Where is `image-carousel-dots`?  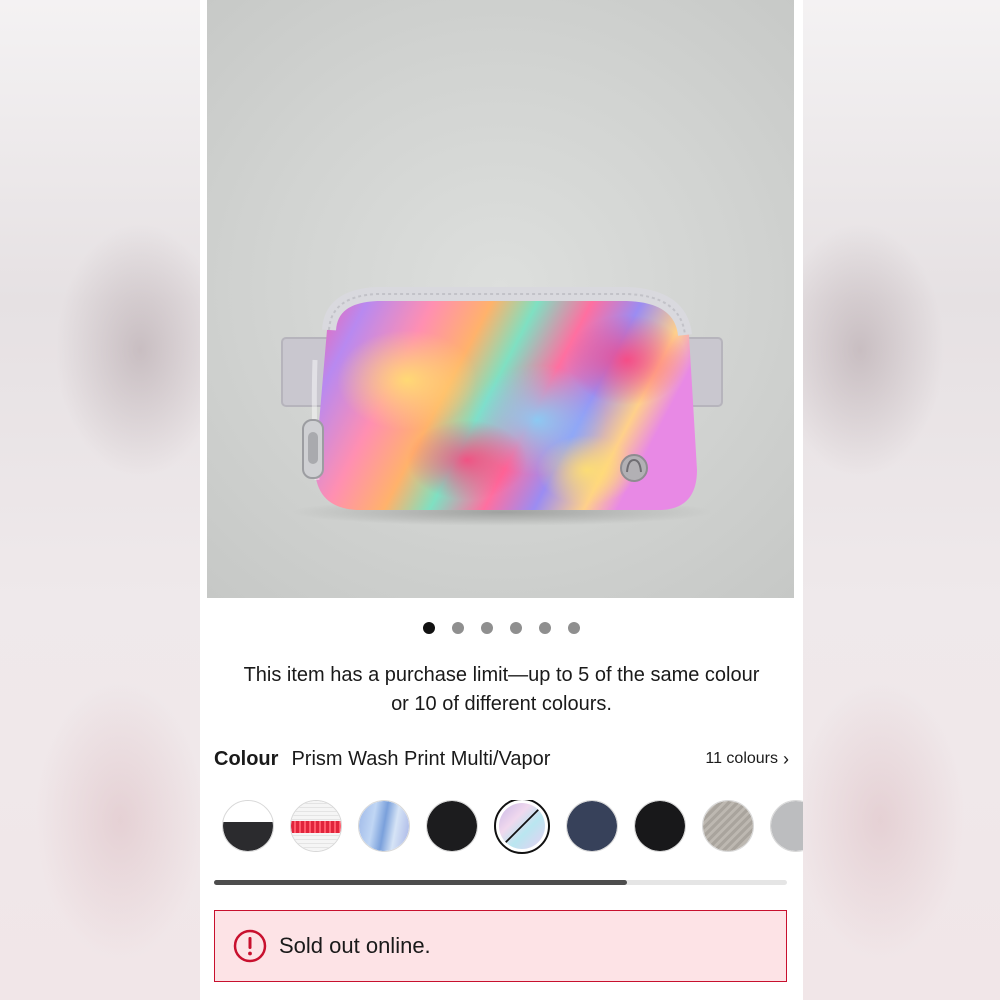
image-carousel-dots is located at coordinates (501, 628).